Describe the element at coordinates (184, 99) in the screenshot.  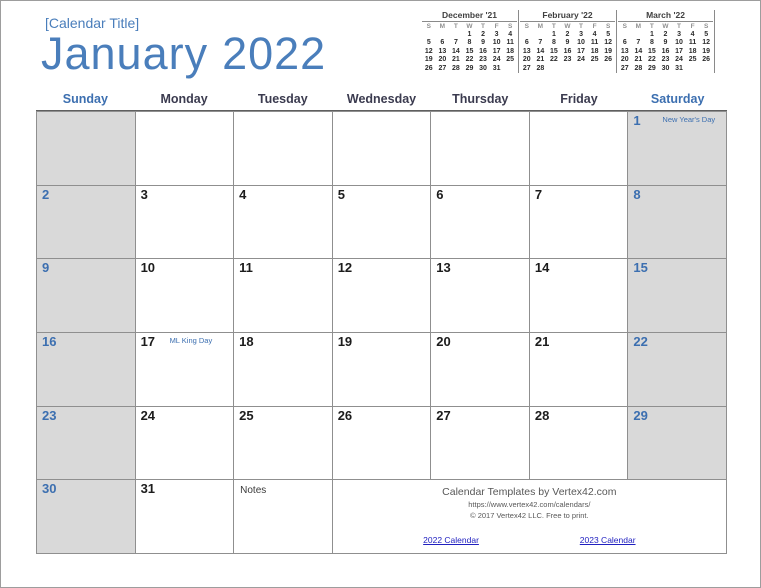
I see `weekday-header-monday: Monday` at that location.